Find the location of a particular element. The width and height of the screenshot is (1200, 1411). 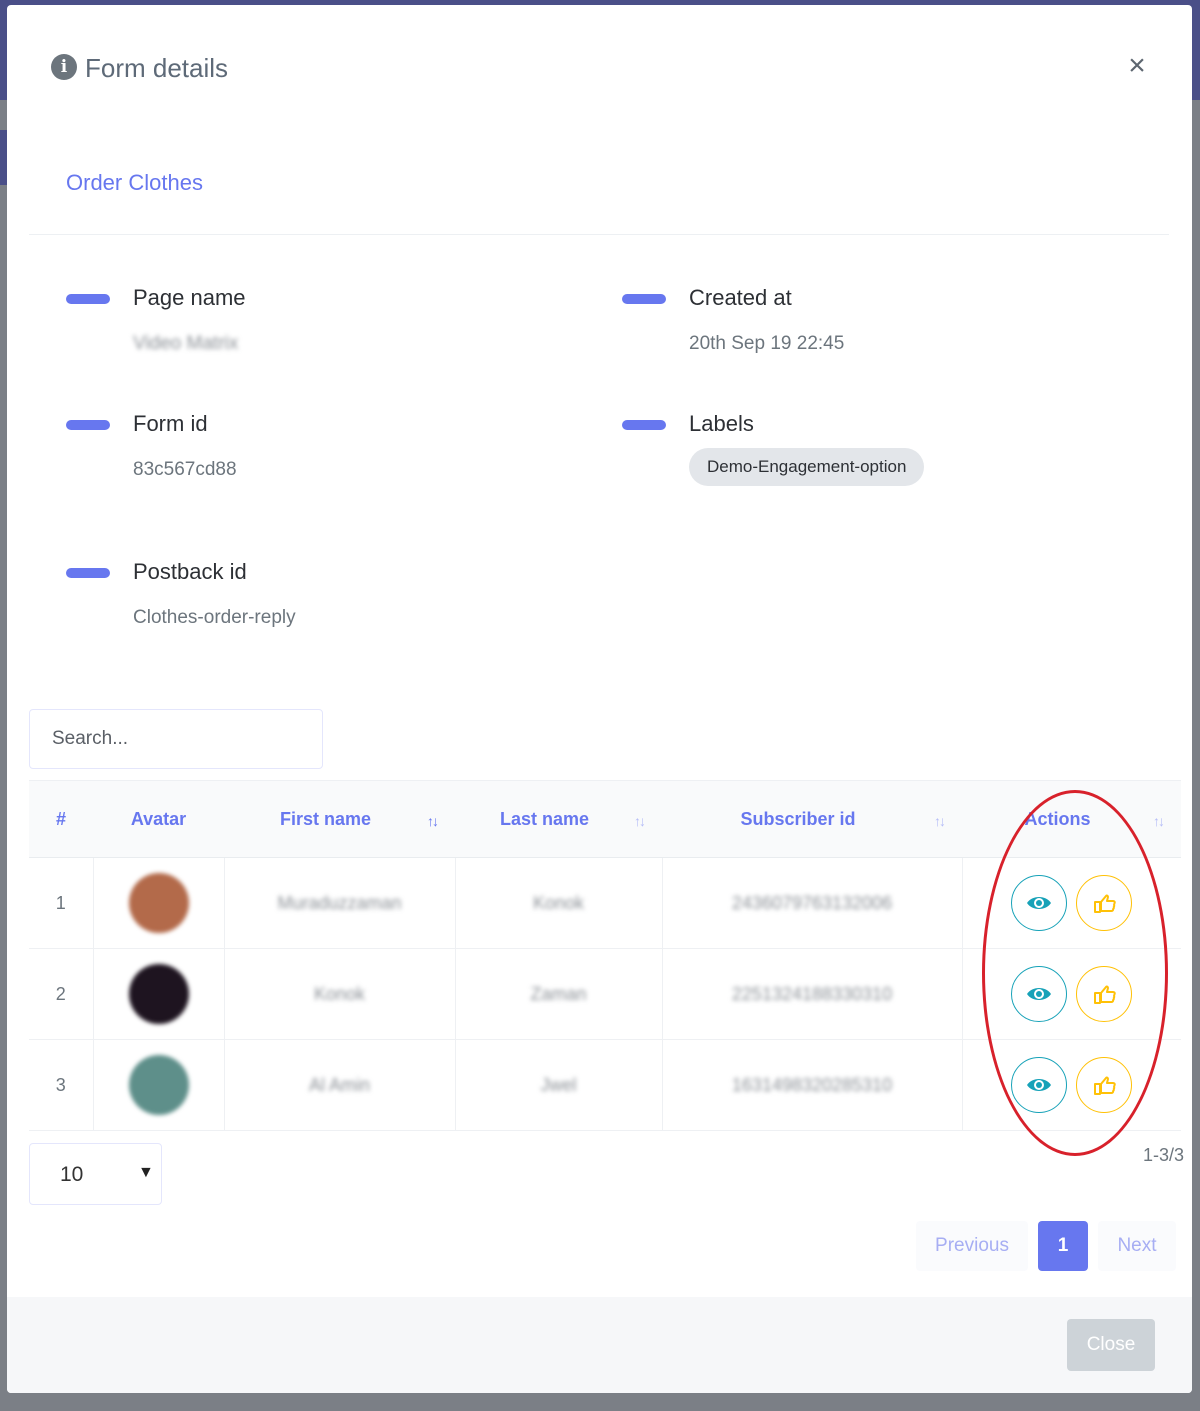

col-header-first-name: First name ↑↓ is located at coordinates (339, 819).